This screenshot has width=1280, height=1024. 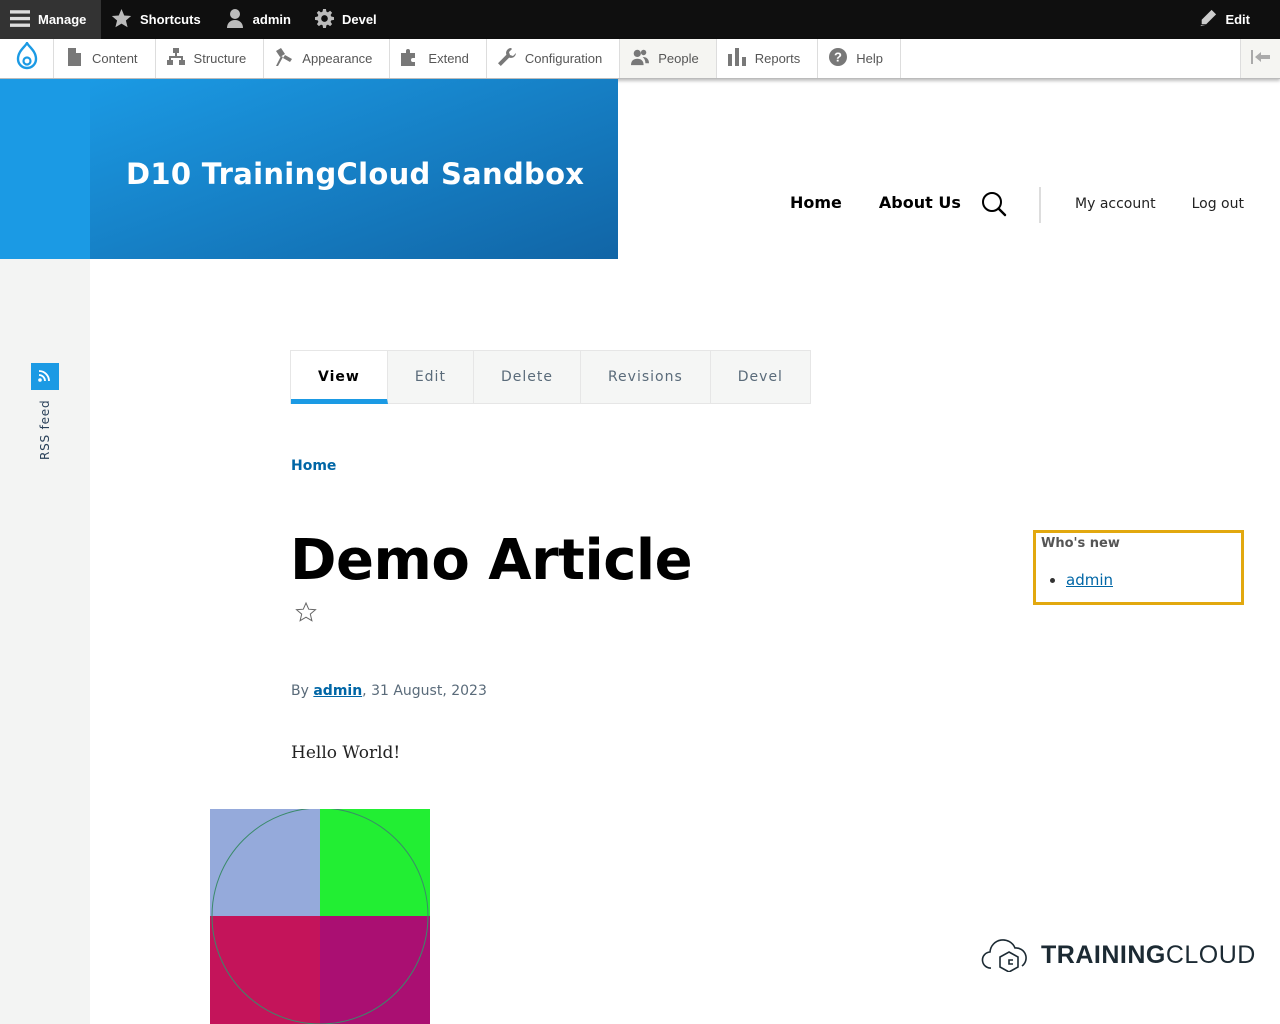 I want to click on tray-item-label: Content, so click(x=115, y=58).